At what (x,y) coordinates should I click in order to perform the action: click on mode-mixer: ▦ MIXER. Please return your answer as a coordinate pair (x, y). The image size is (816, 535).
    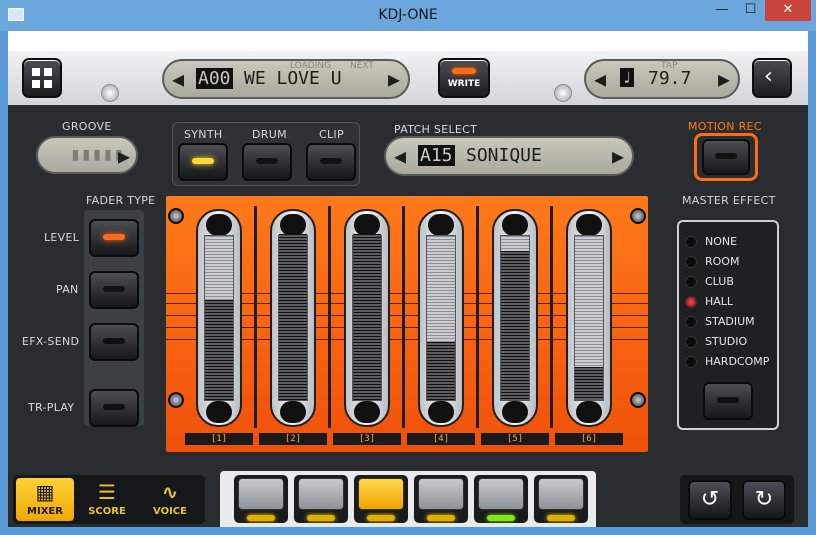
    Looking at the image, I should click on (45, 499).